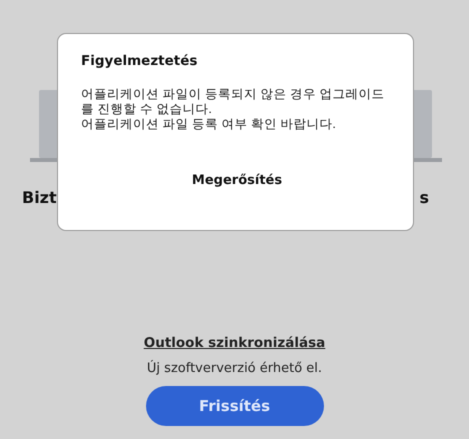 This screenshot has height=439, width=469. What do you see at coordinates (235, 406) in the screenshot?
I see `update-button: Frissítés` at bounding box center [235, 406].